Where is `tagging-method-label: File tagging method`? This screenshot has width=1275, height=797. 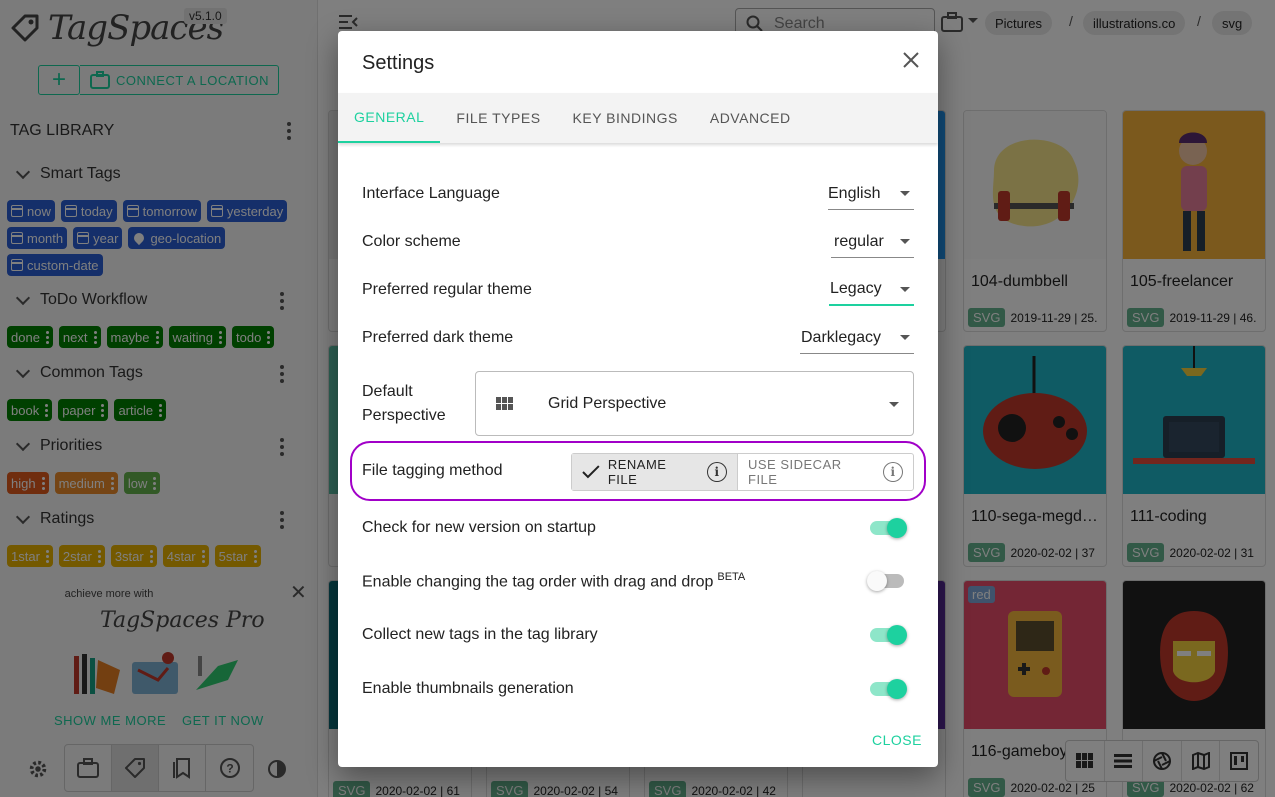 tagging-method-label: File tagging method is located at coordinates (432, 470).